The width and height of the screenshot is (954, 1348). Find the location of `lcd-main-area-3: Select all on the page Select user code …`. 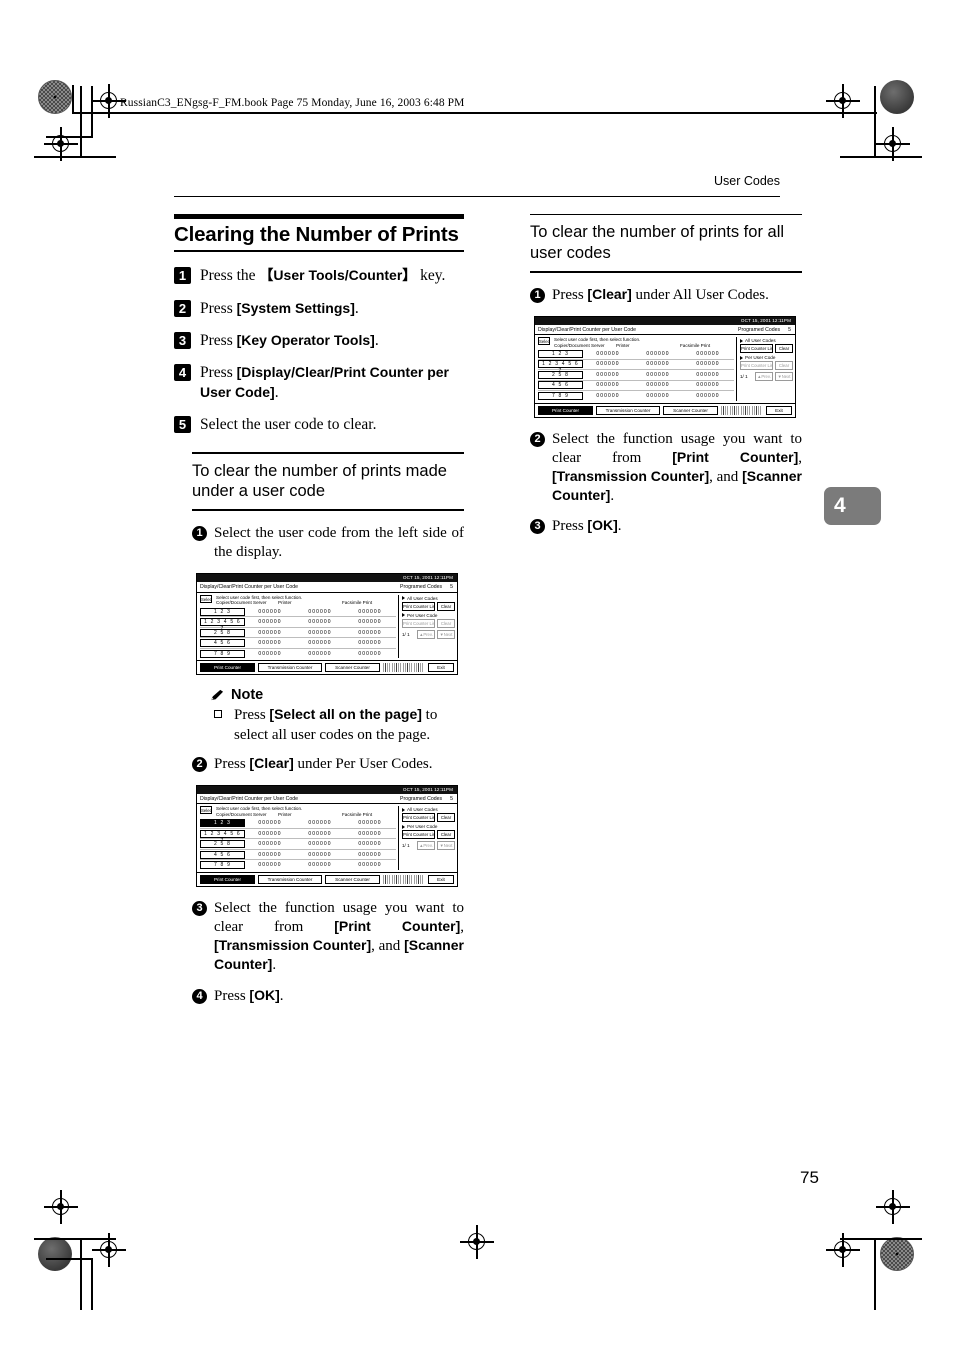

lcd-main-area-3: Select all on the page Select user code … is located at coordinates (636, 369).